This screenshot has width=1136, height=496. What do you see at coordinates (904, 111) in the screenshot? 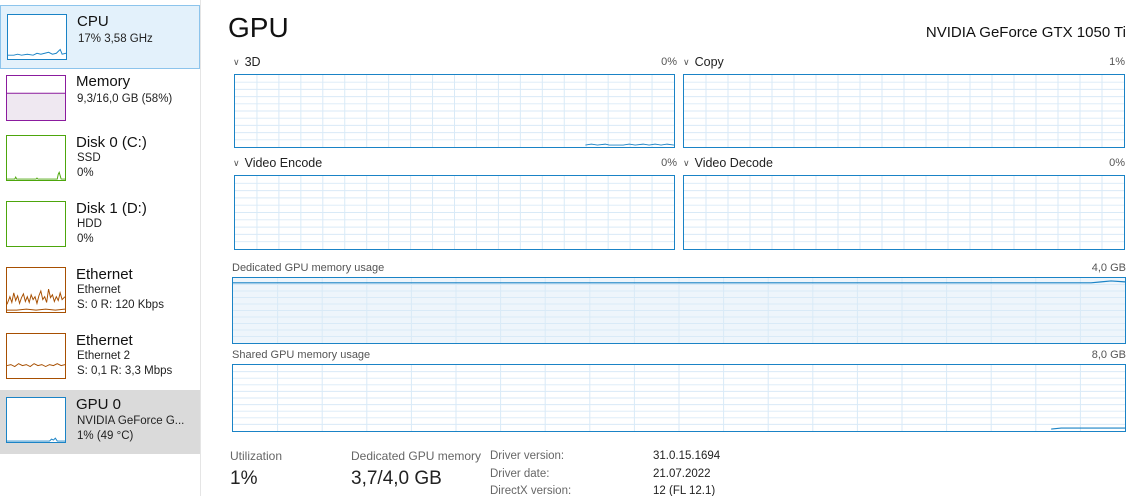
I see `engine-graph-copy` at bounding box center [904, 111].